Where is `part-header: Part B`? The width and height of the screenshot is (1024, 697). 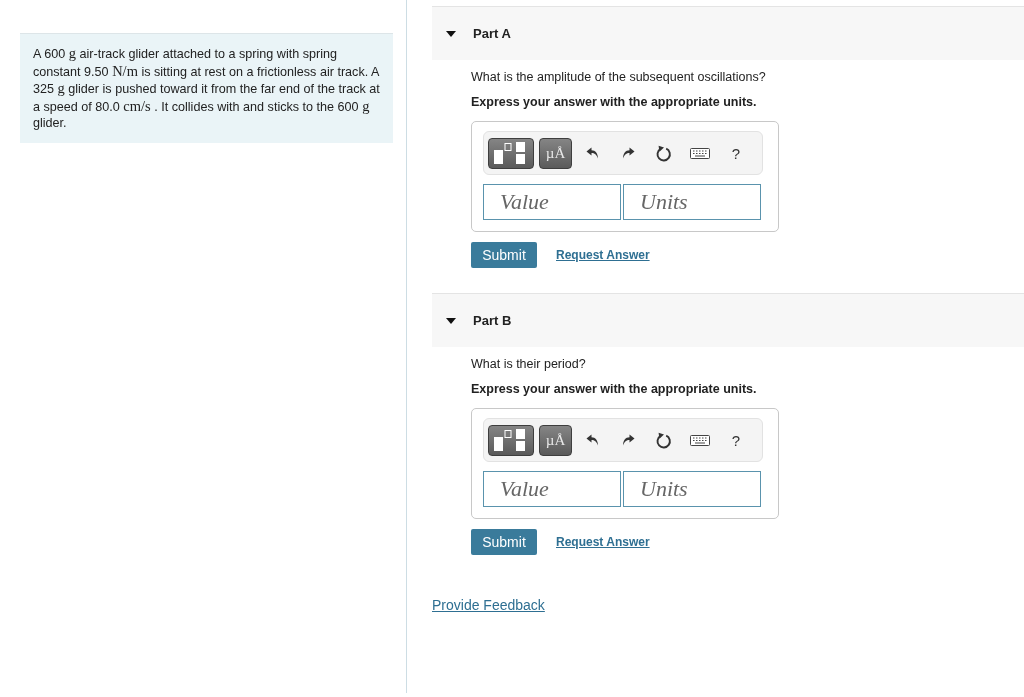
part-header: Part B is located at coordinates (728, 320).